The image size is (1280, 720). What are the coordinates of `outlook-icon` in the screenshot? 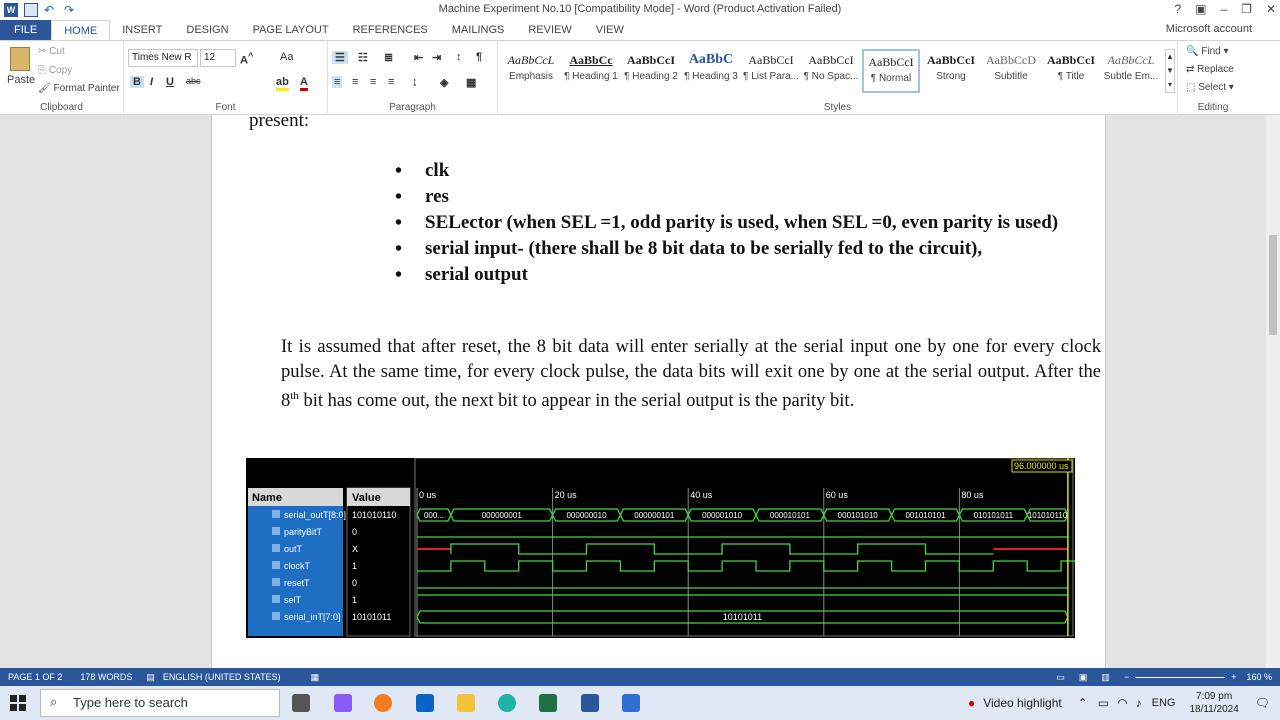 It's located at (425, 703).